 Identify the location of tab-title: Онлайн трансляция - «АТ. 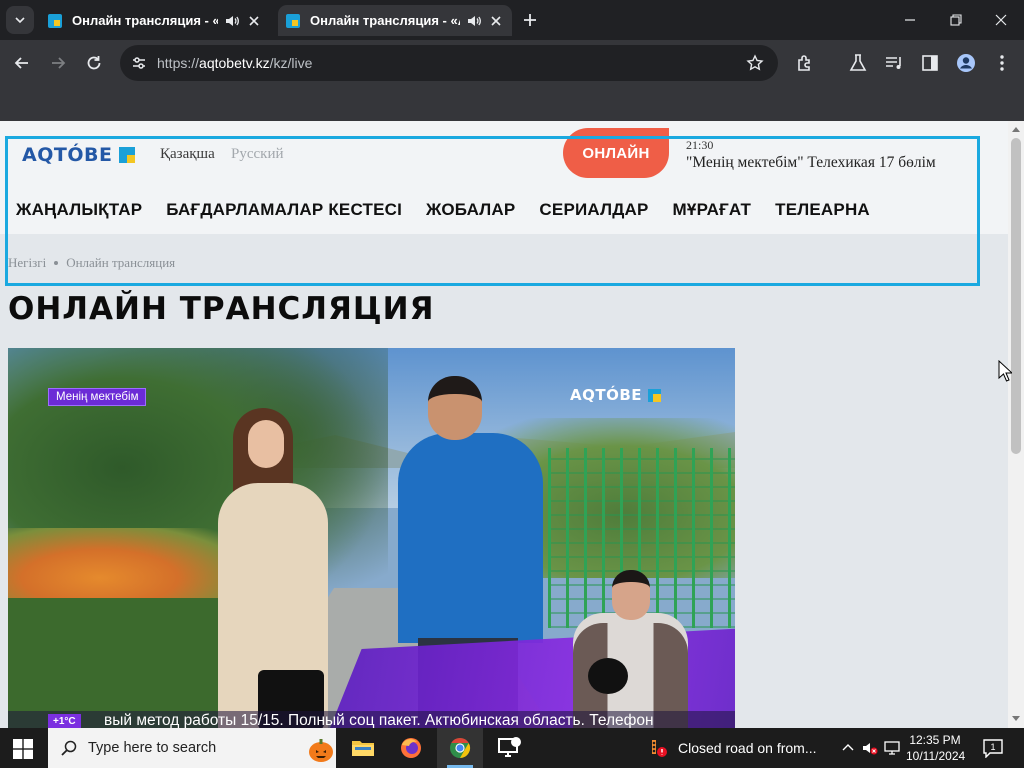
(145, 20).